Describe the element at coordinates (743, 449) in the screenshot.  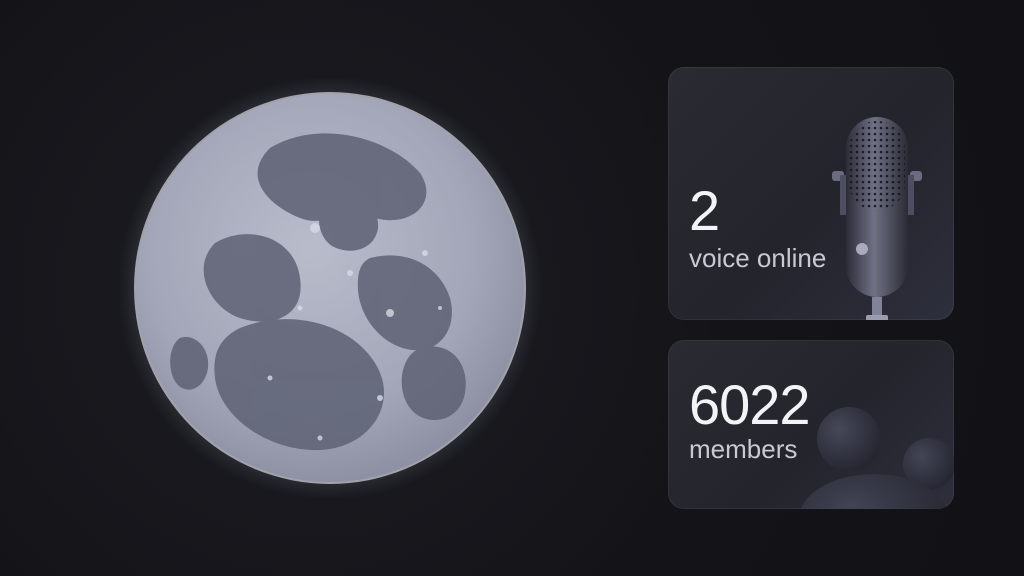
I see `members-label: members` at that location.